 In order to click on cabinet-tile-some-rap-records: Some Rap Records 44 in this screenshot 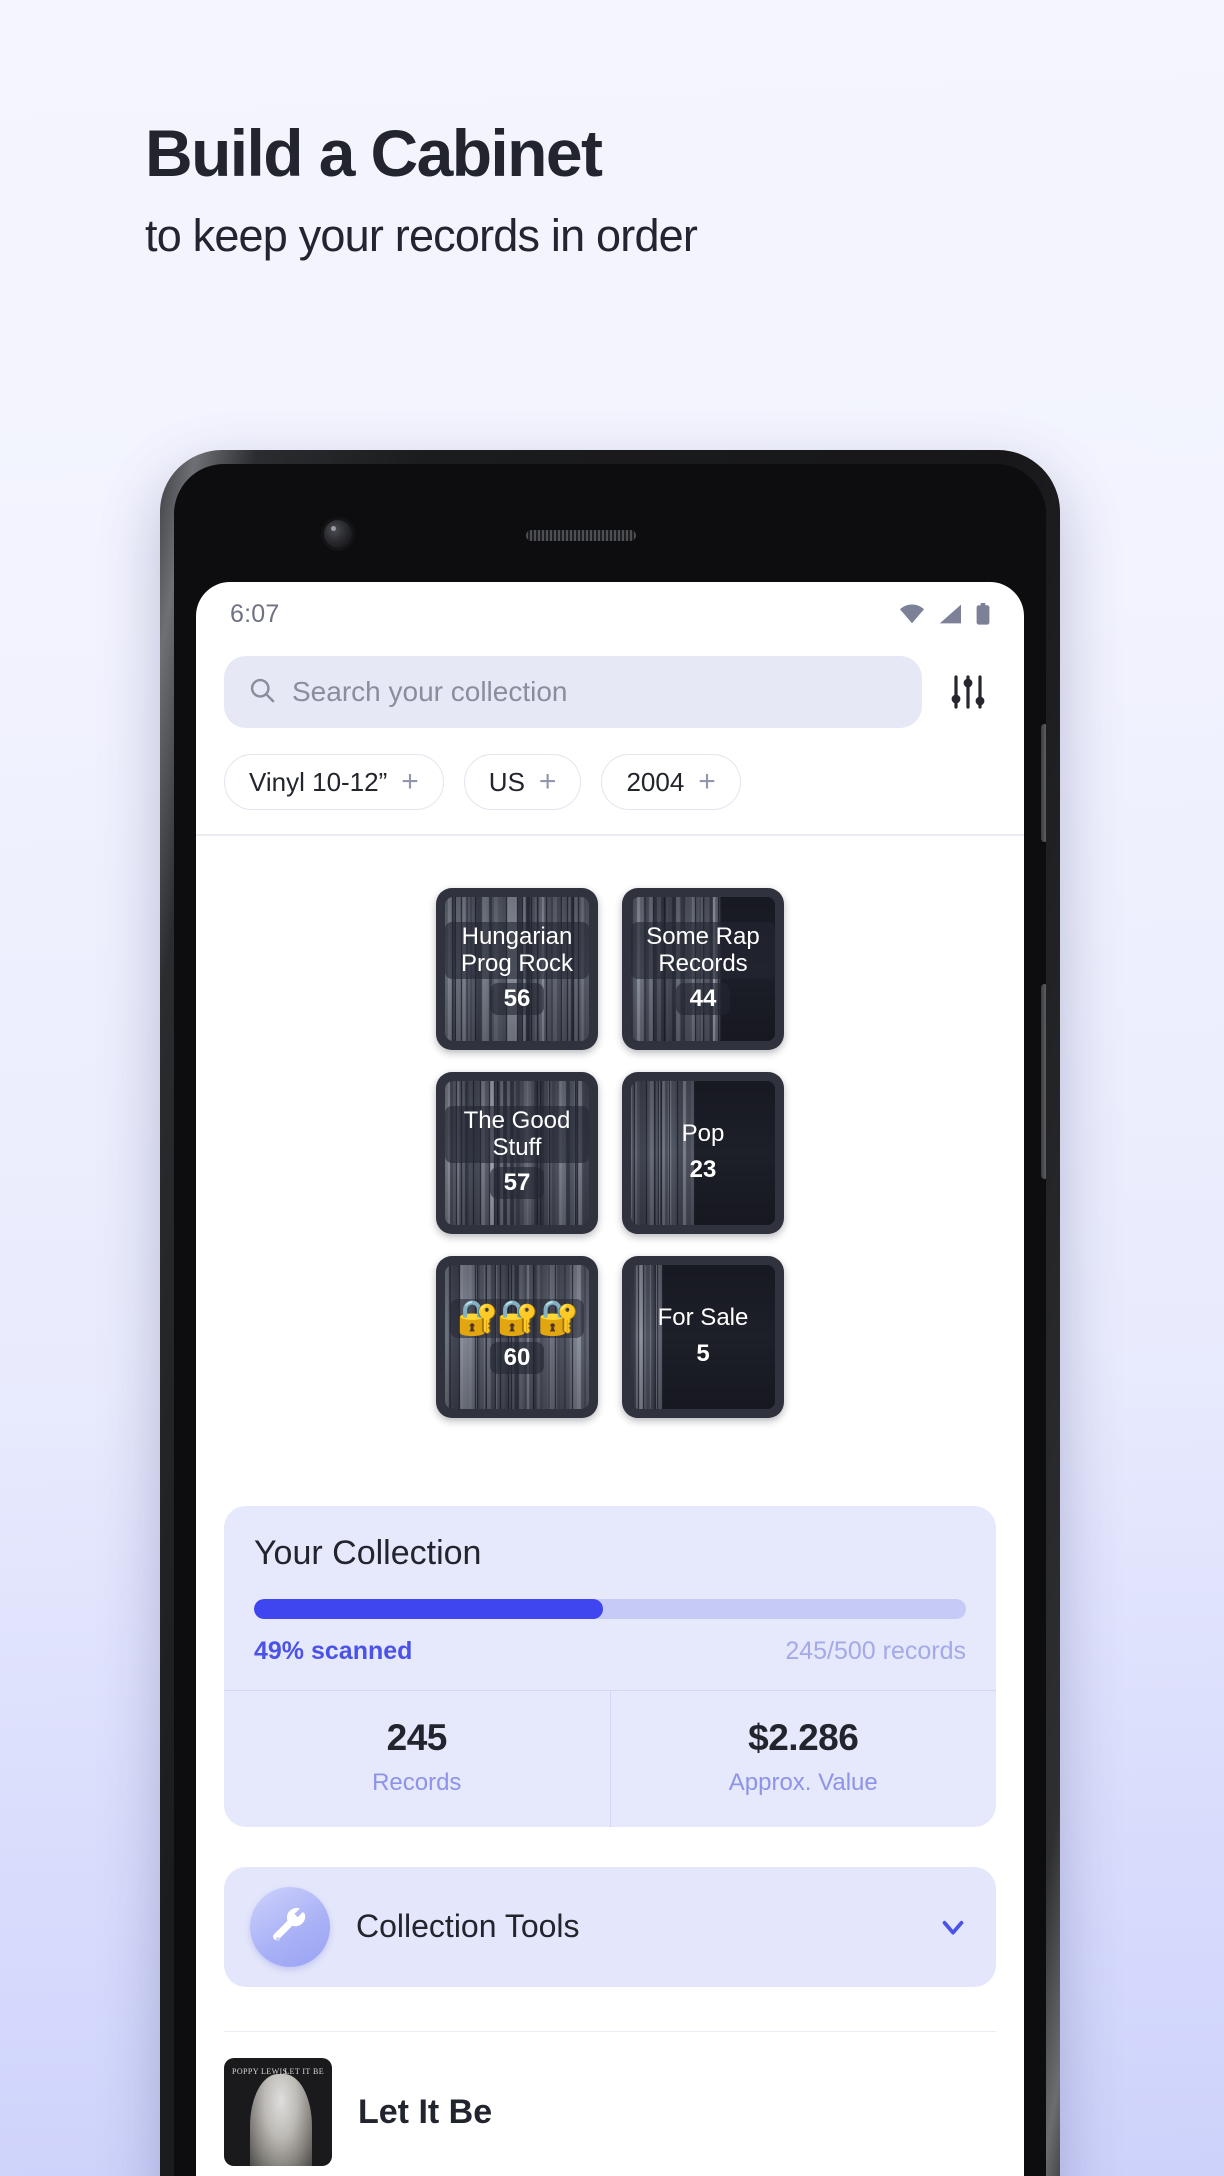, I will do `click(703, 968)`.